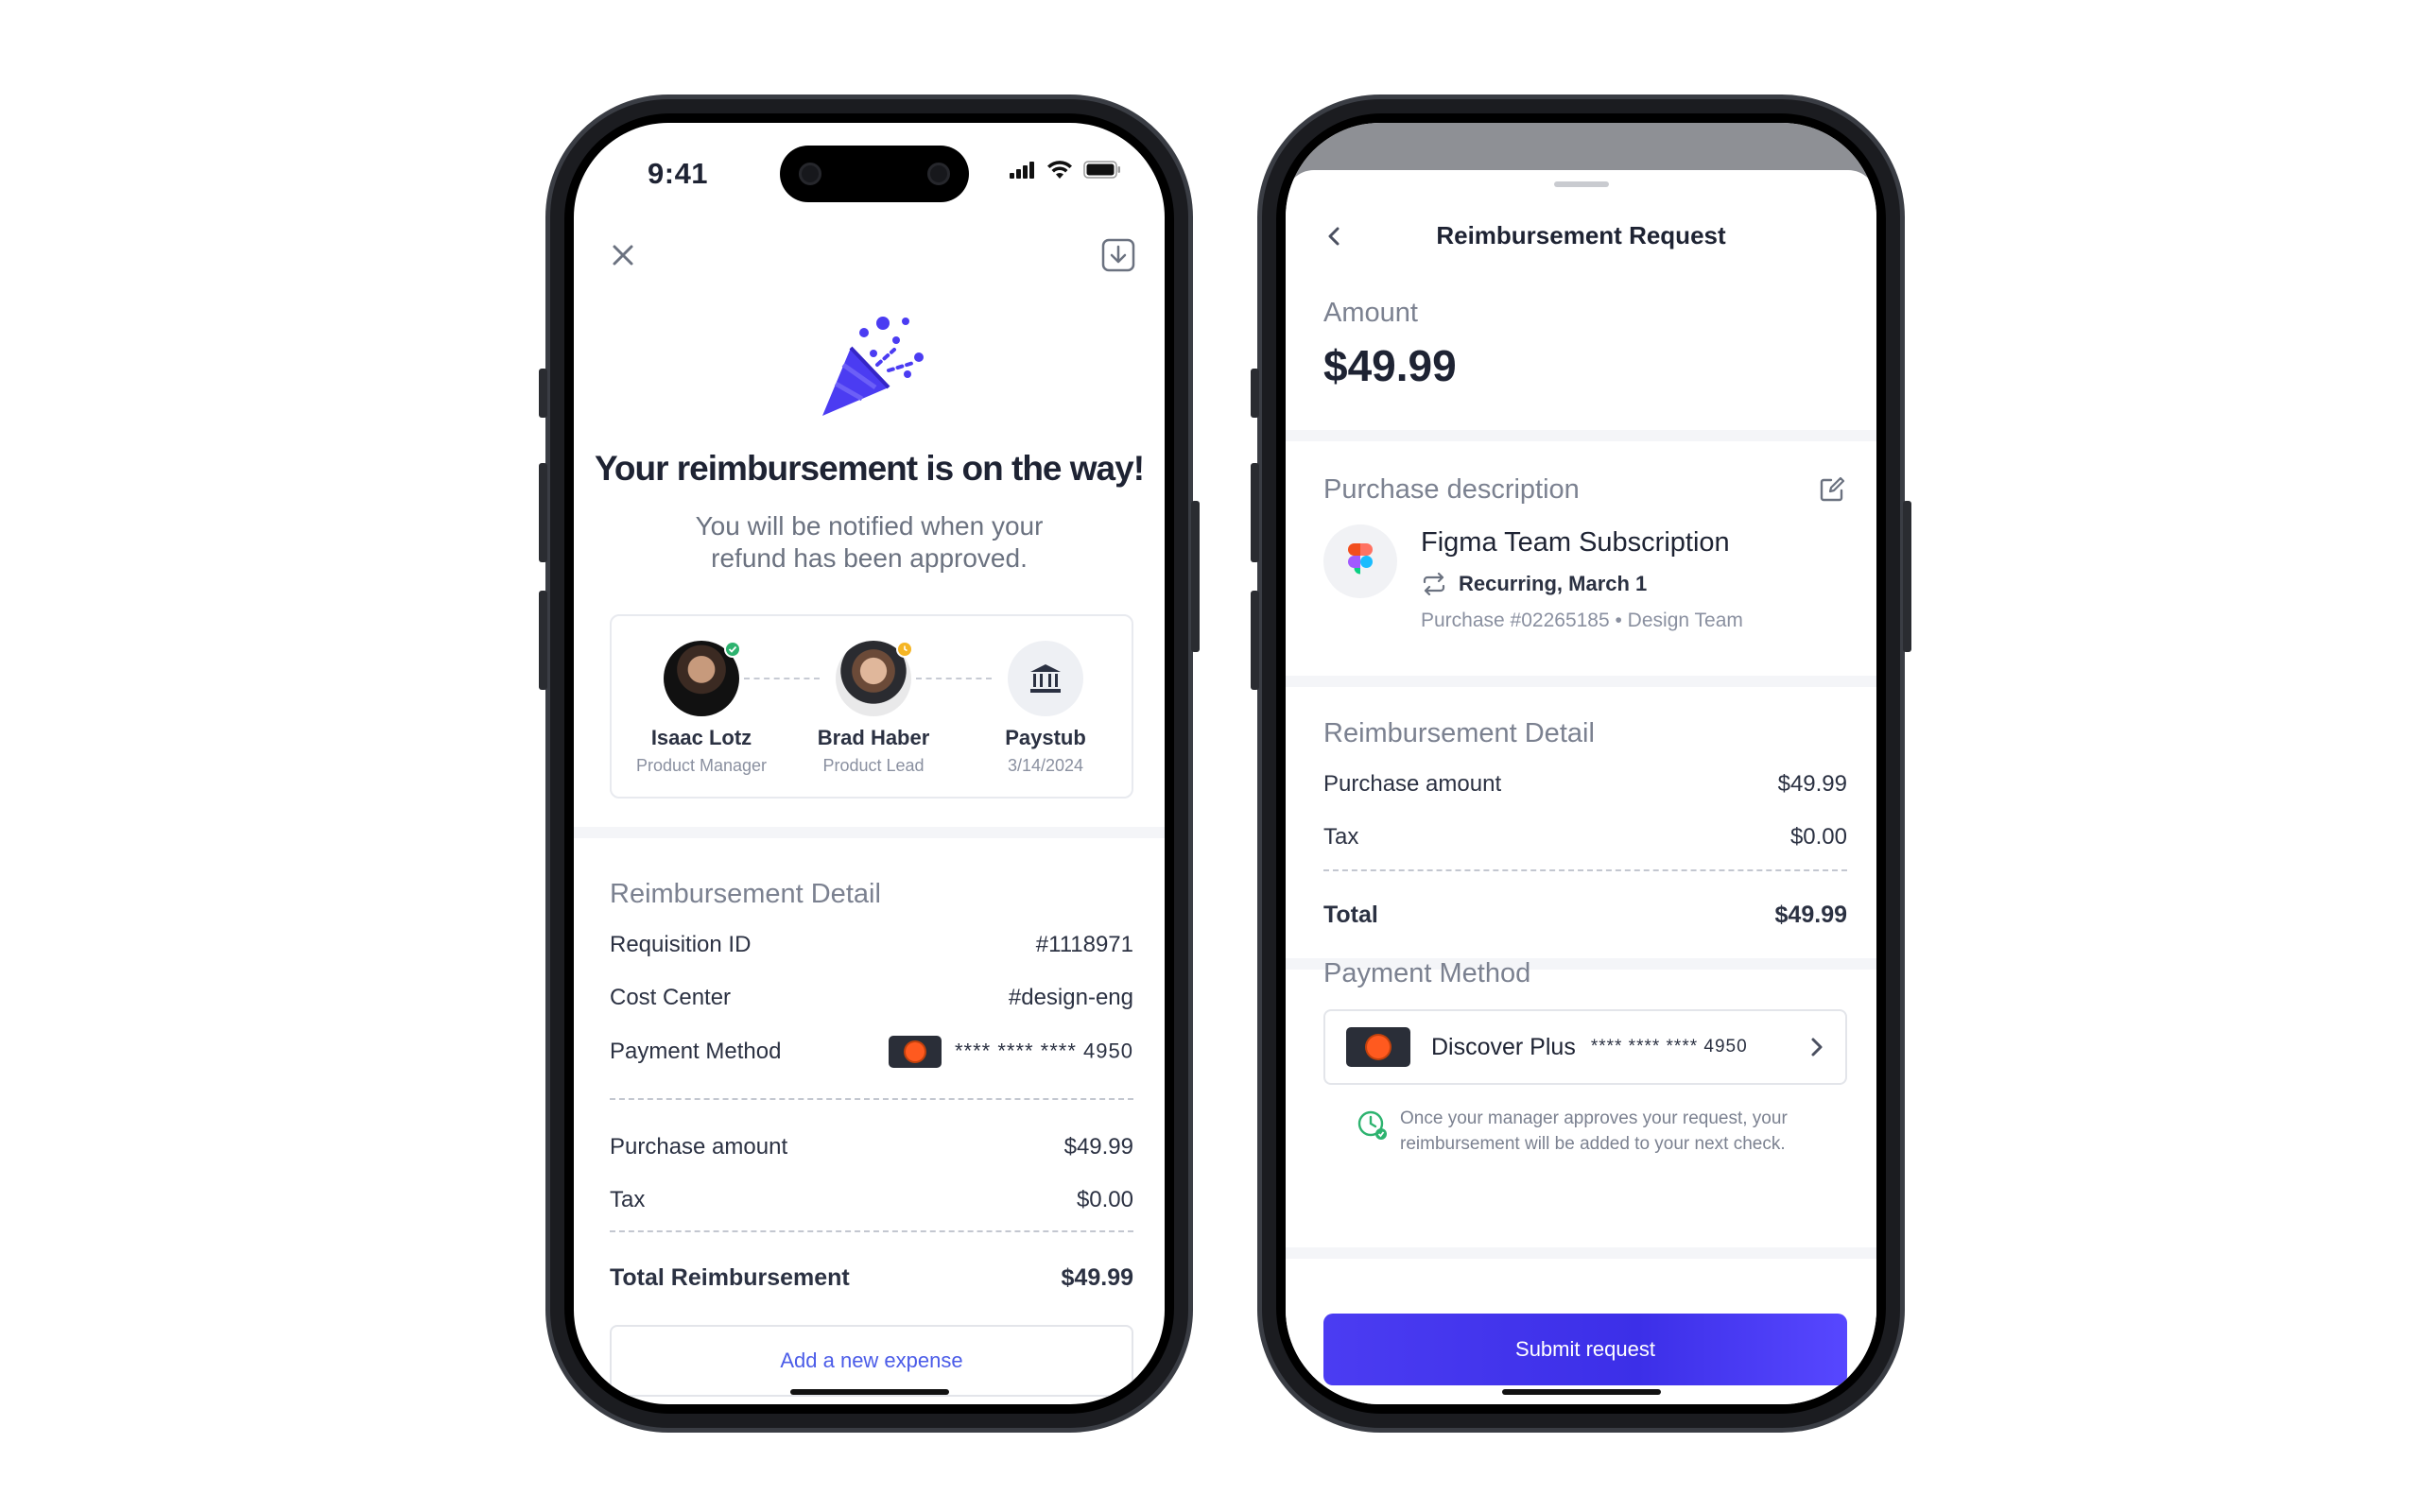 This screenshot has height=1512, width=2420. I want to click on status-time: 9:41, so click(678, 173).